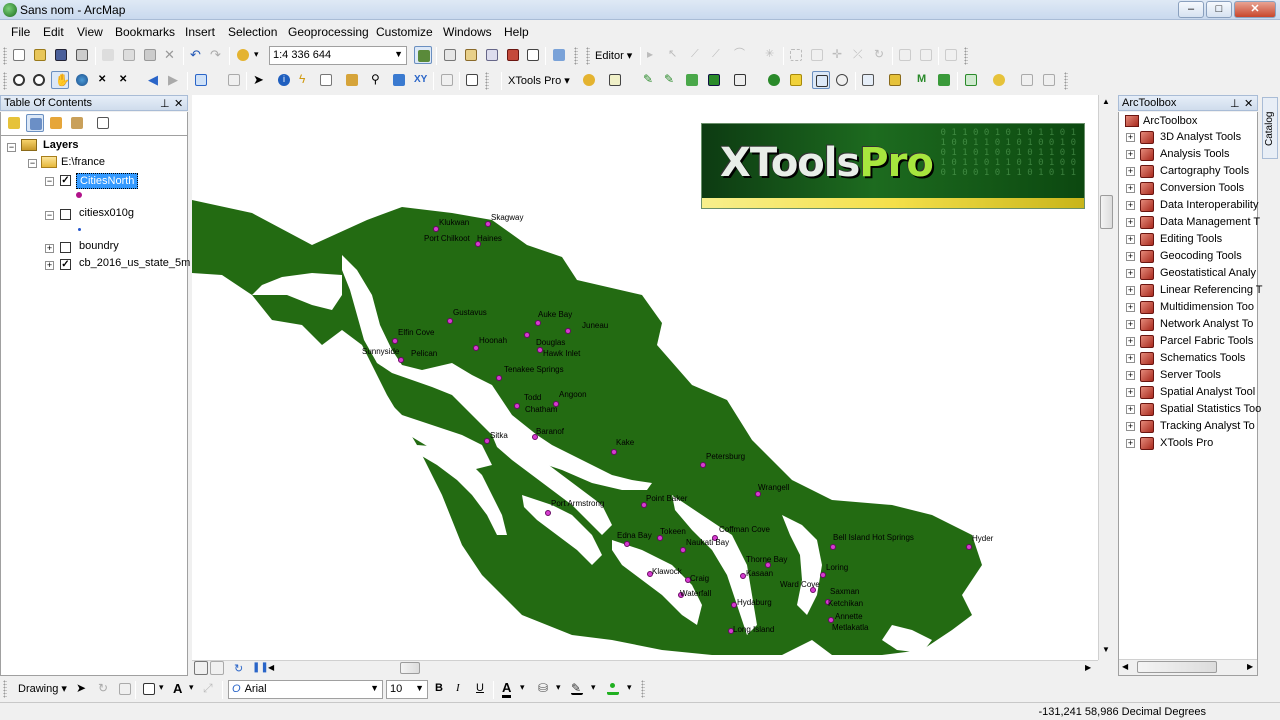 The height and width of the screenshot is (720, 1280). I want to click on list-by-selection-button, so click(77, 123).